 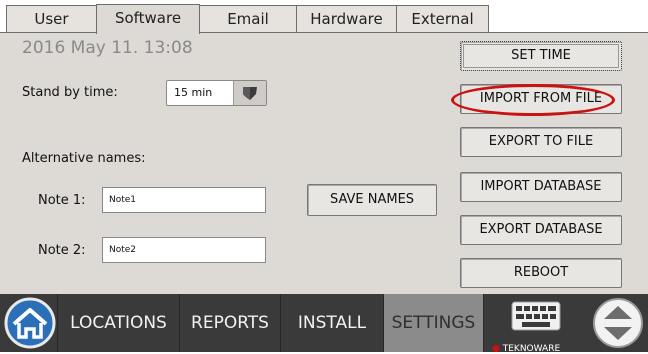 I want to click on note1-input: Note1, so click(x=184, y=200).